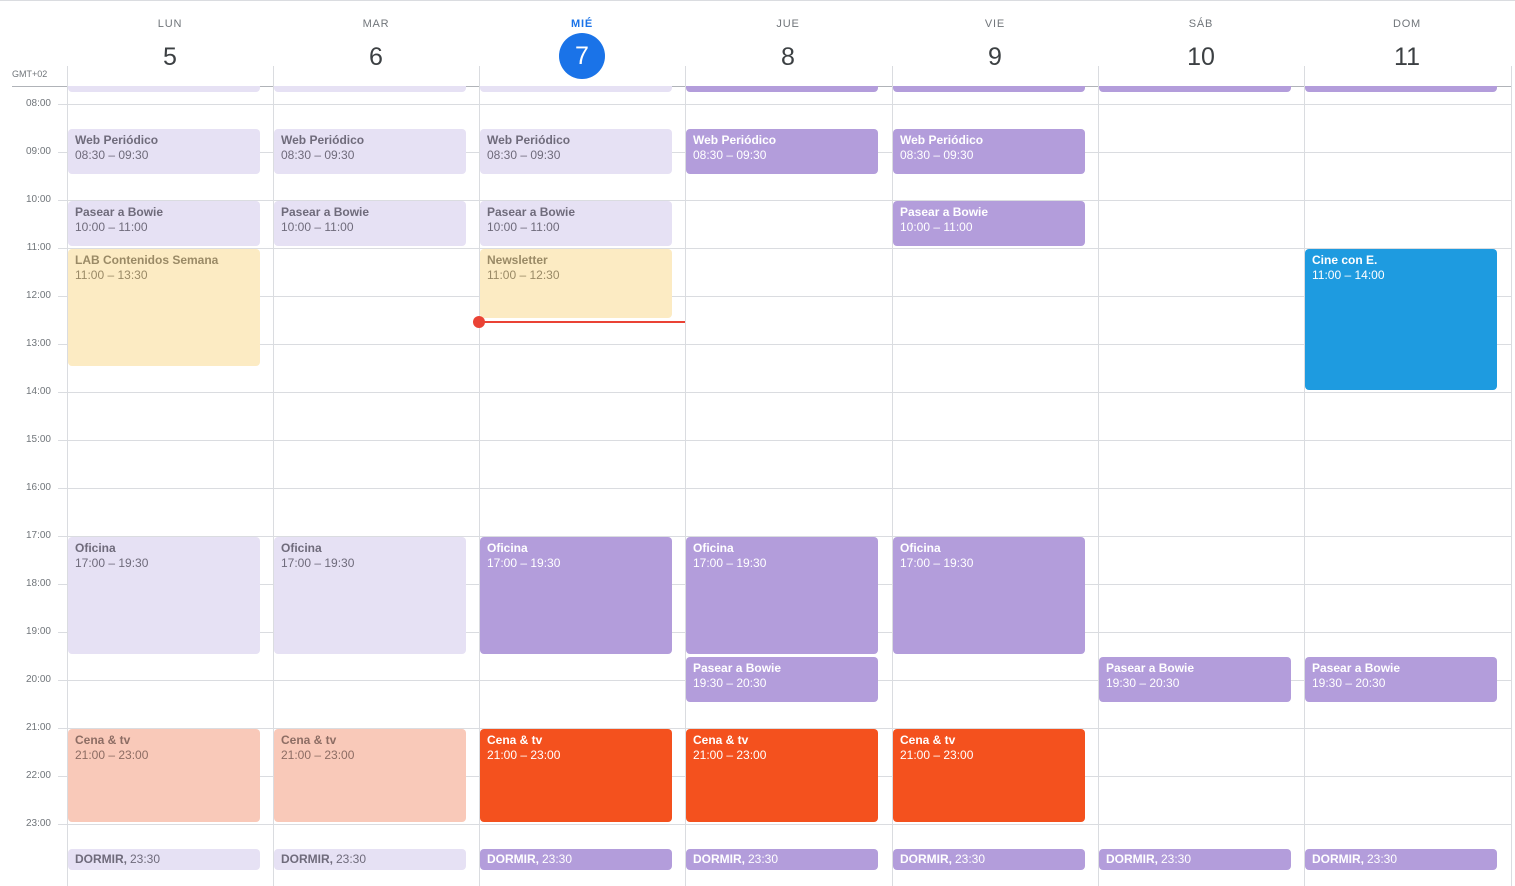  What do you see at coordinates (164, 307) in the screenshot?
I see `event-lab-contenidos-semana: LAB Contenidos Semana 11:00 – 13:30` at bounding box center [164, 307].